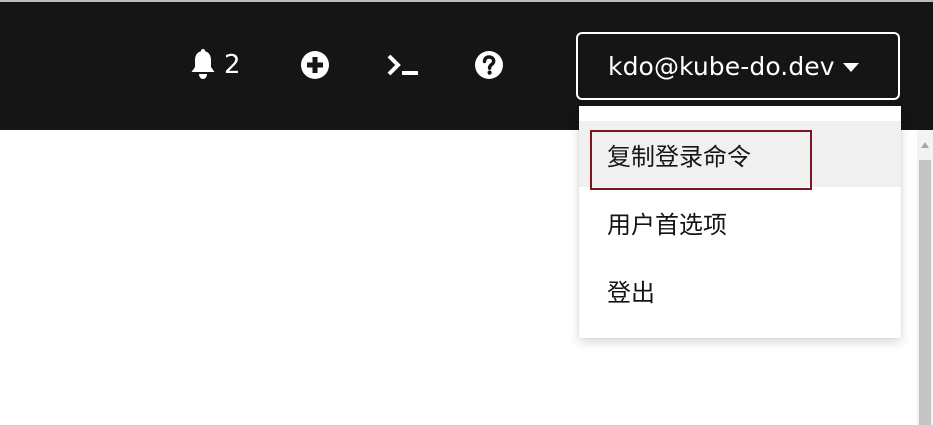 The image size is (933, 425). I want to click on vertical-scrollbar, so click(925, 277).